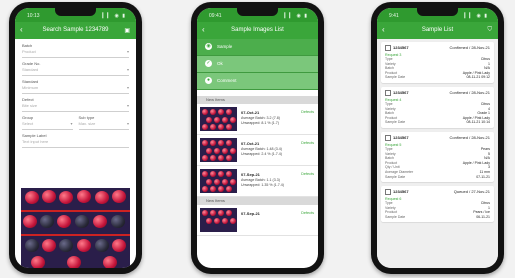 Image resolution: width=515 pixels, height=278 pixels. Describe the element at coordinates (394, 16) in the screenshot. I see `status-time: 9:41` at that location.